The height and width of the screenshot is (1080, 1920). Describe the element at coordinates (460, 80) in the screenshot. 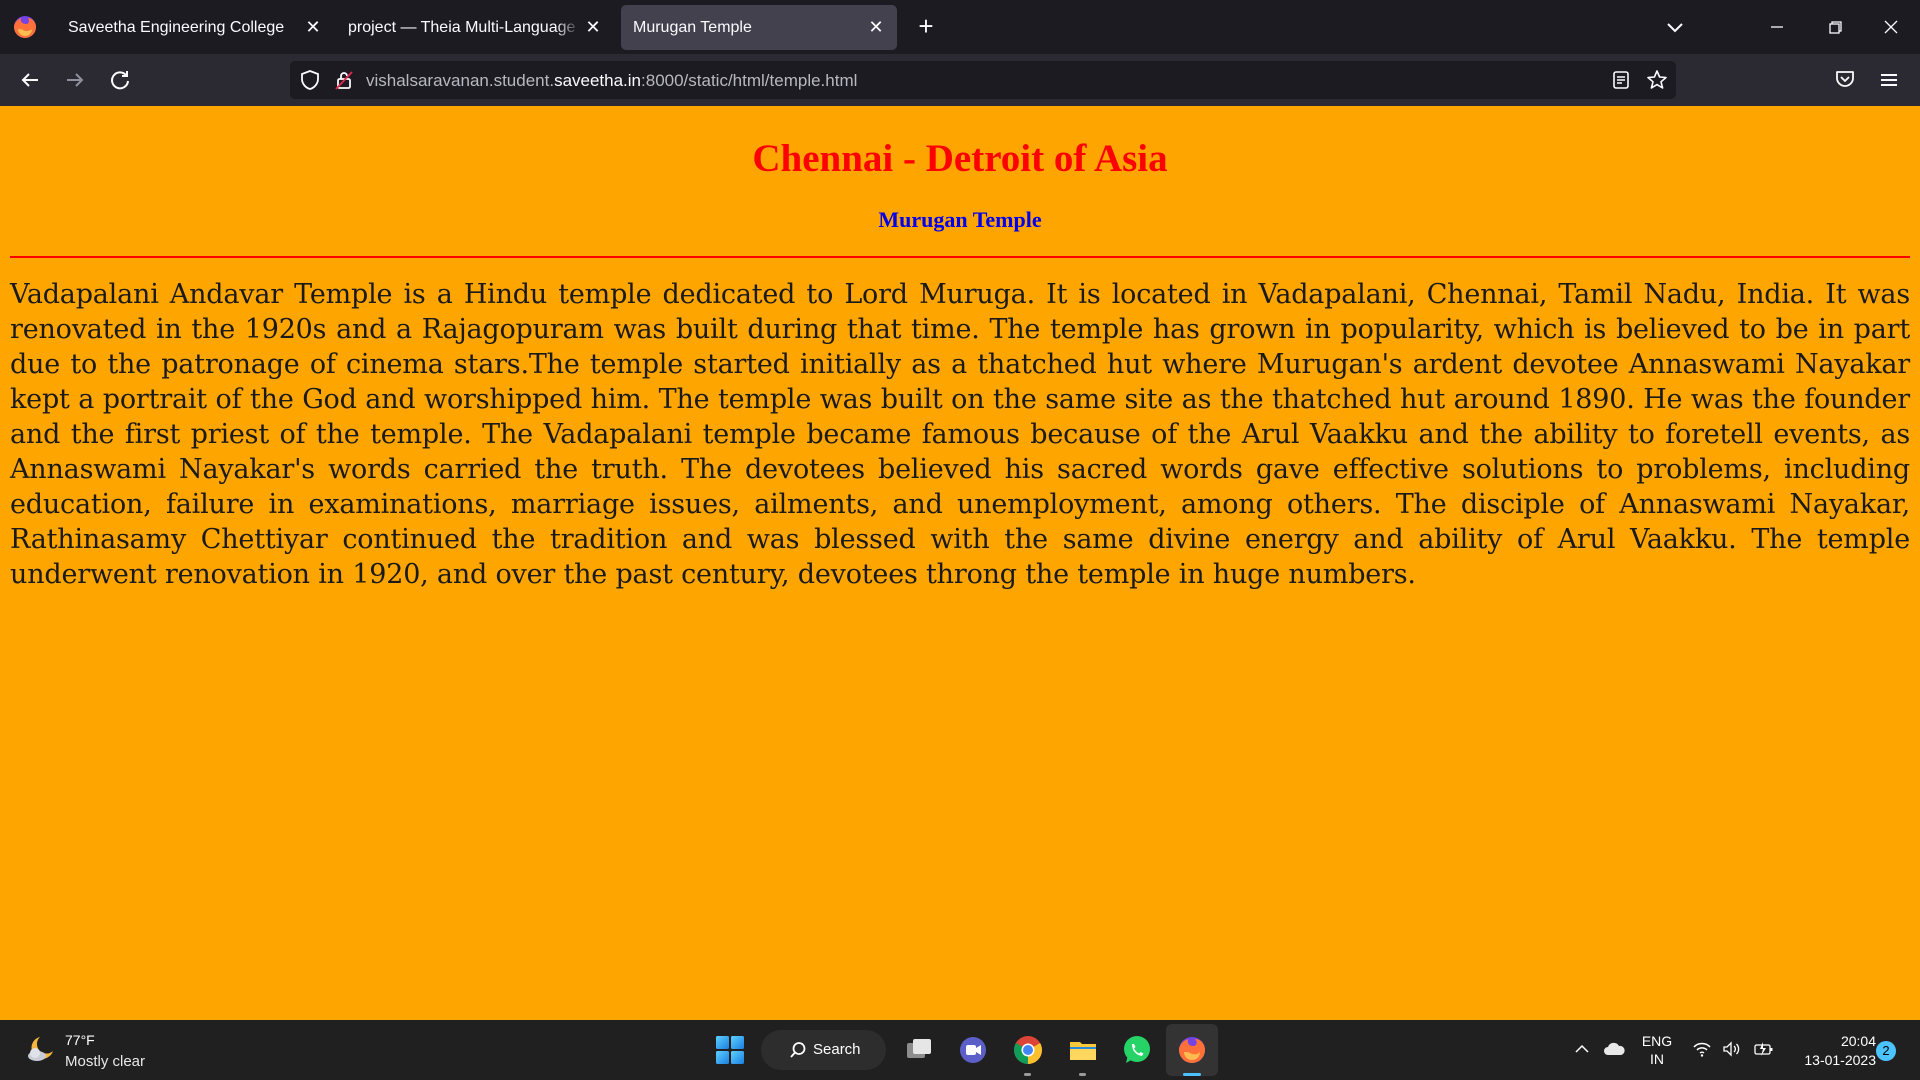

I see `url-prefix: vishalsaravanan.student.` at that location.